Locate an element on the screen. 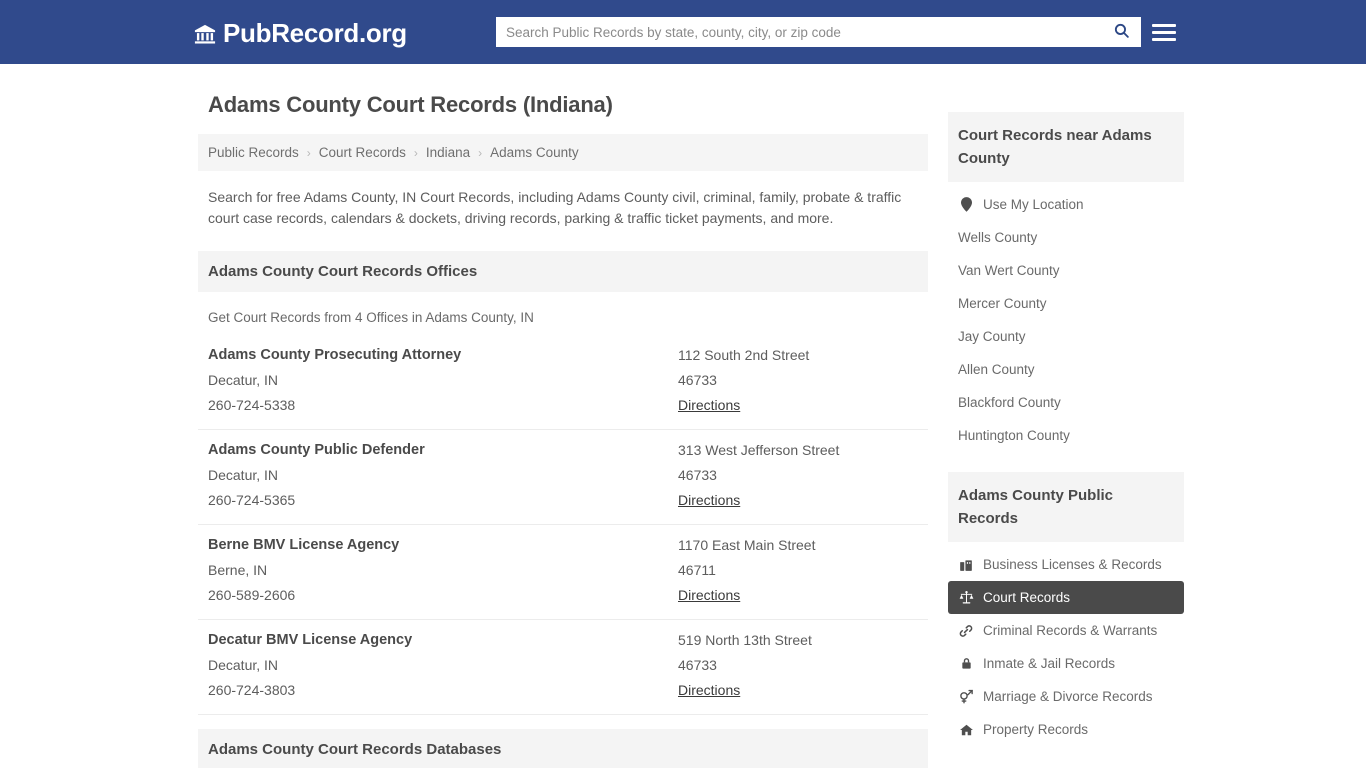 The image size is (1366, 768). county-label: Van Wert County is located at coordinates (1009, 270).